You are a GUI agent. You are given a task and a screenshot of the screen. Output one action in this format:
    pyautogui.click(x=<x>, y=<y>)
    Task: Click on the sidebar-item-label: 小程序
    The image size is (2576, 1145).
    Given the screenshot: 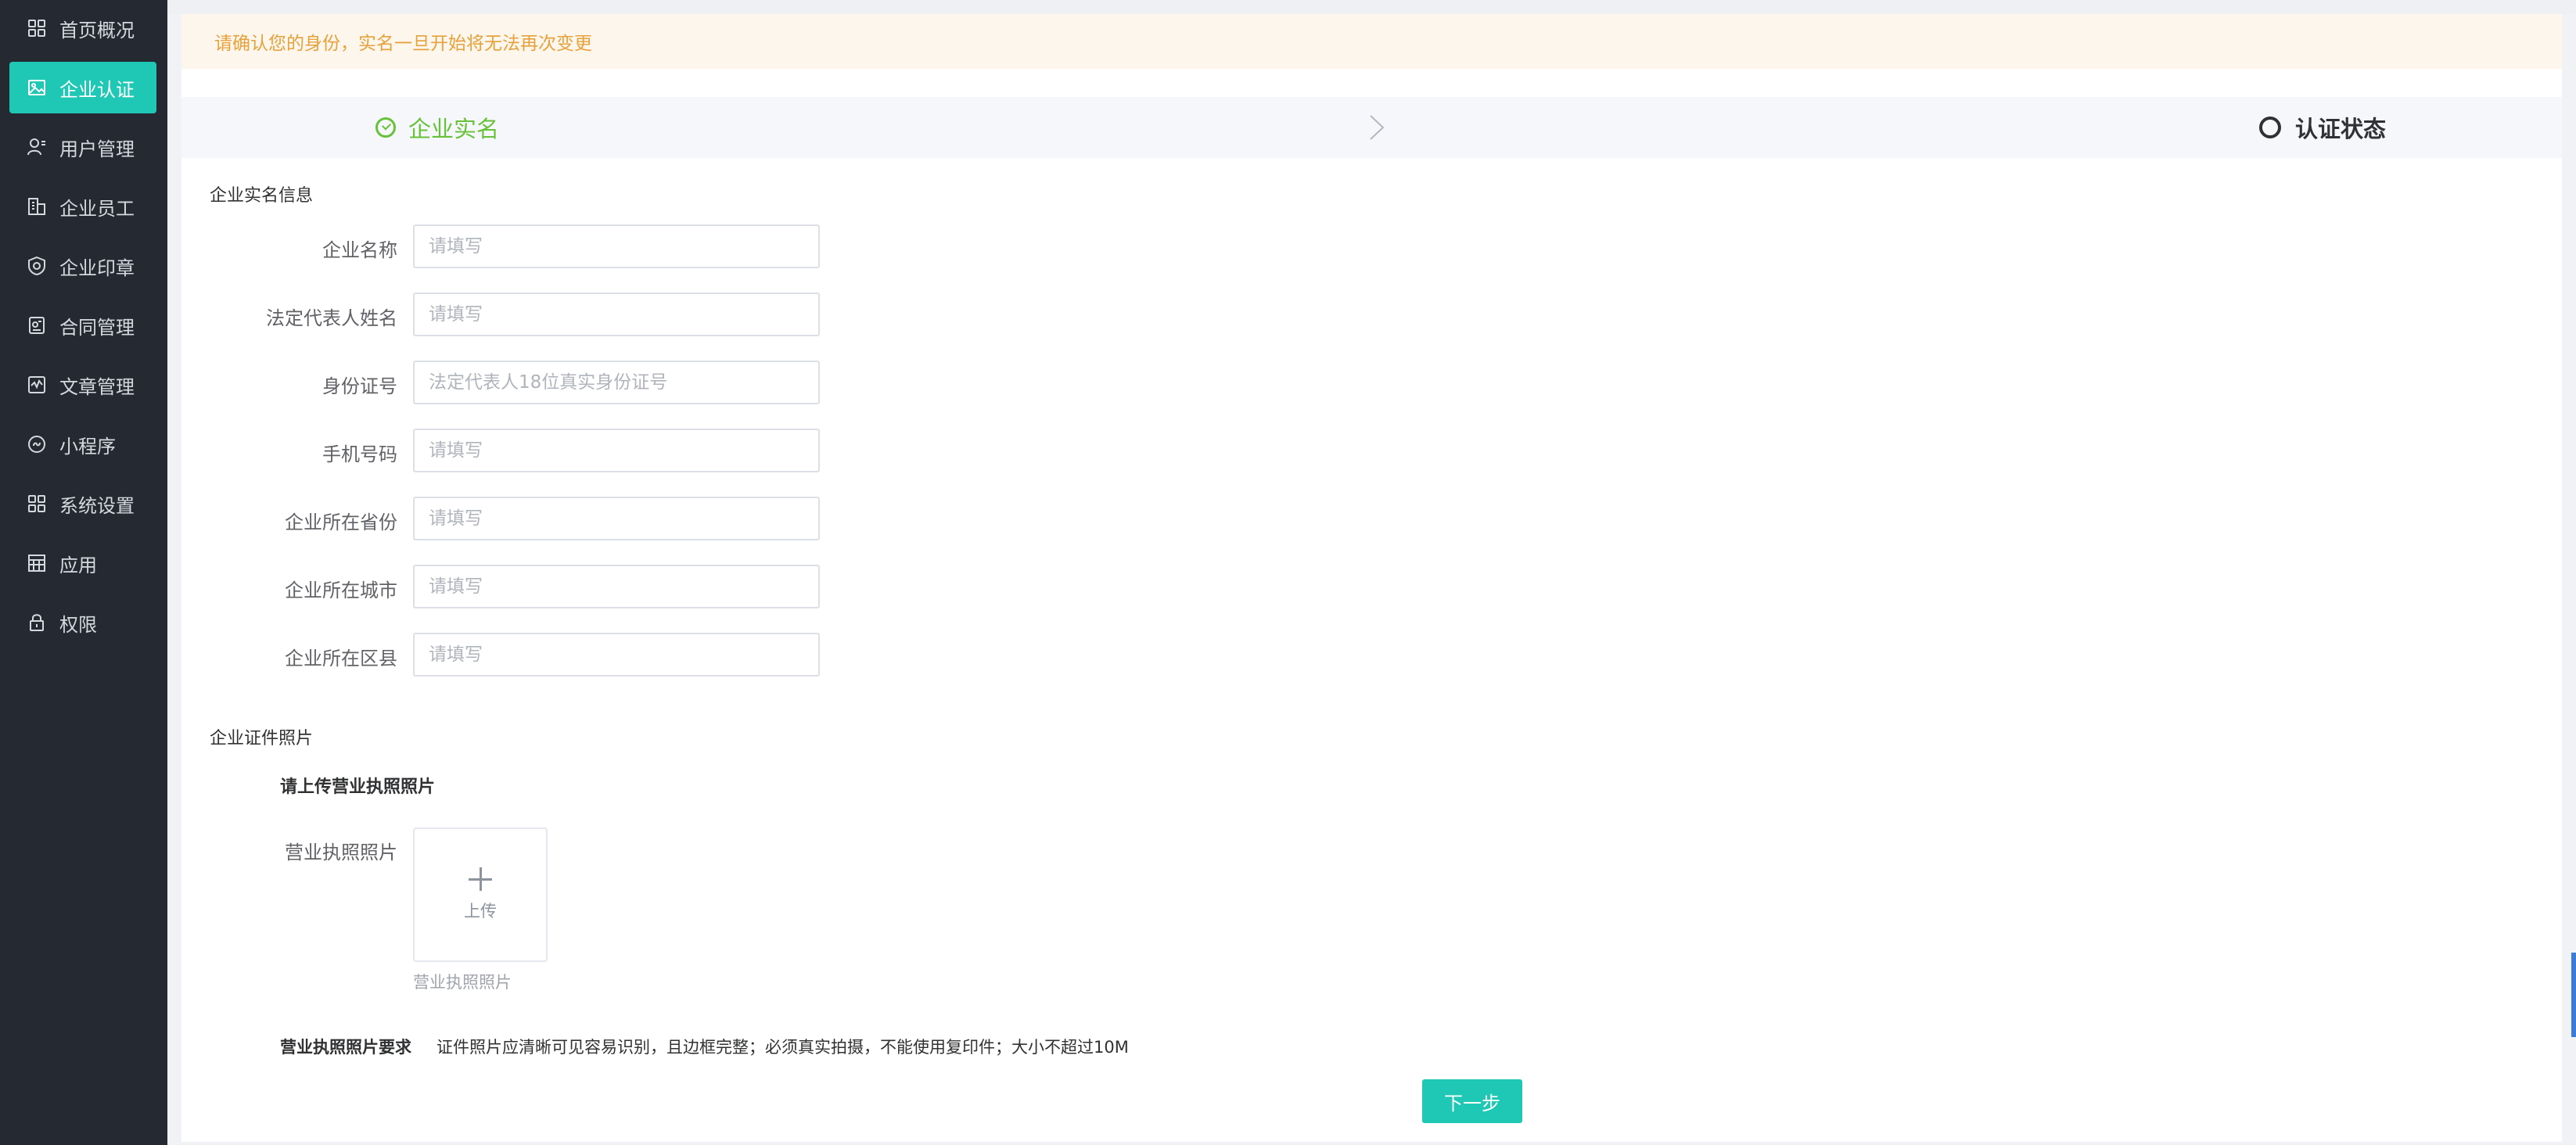 What is the action you would take?
    pyautogui.click(x=88, y=446)
    